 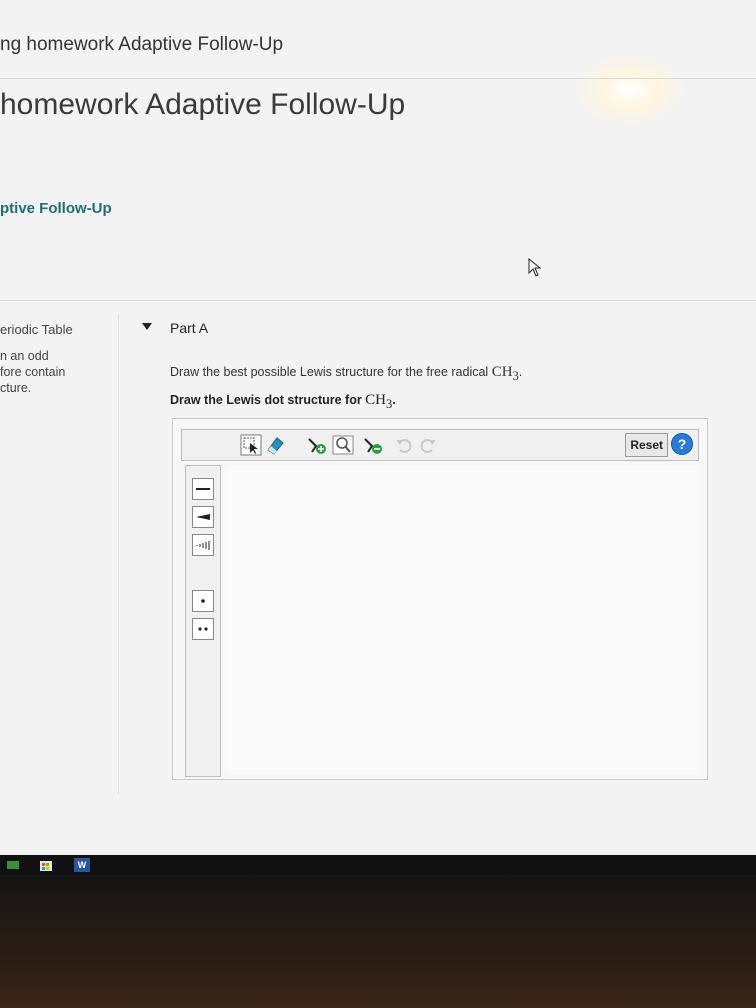 I want to click on page-title: homework Adaptive Follow-Up, so click(x=203, y=104).